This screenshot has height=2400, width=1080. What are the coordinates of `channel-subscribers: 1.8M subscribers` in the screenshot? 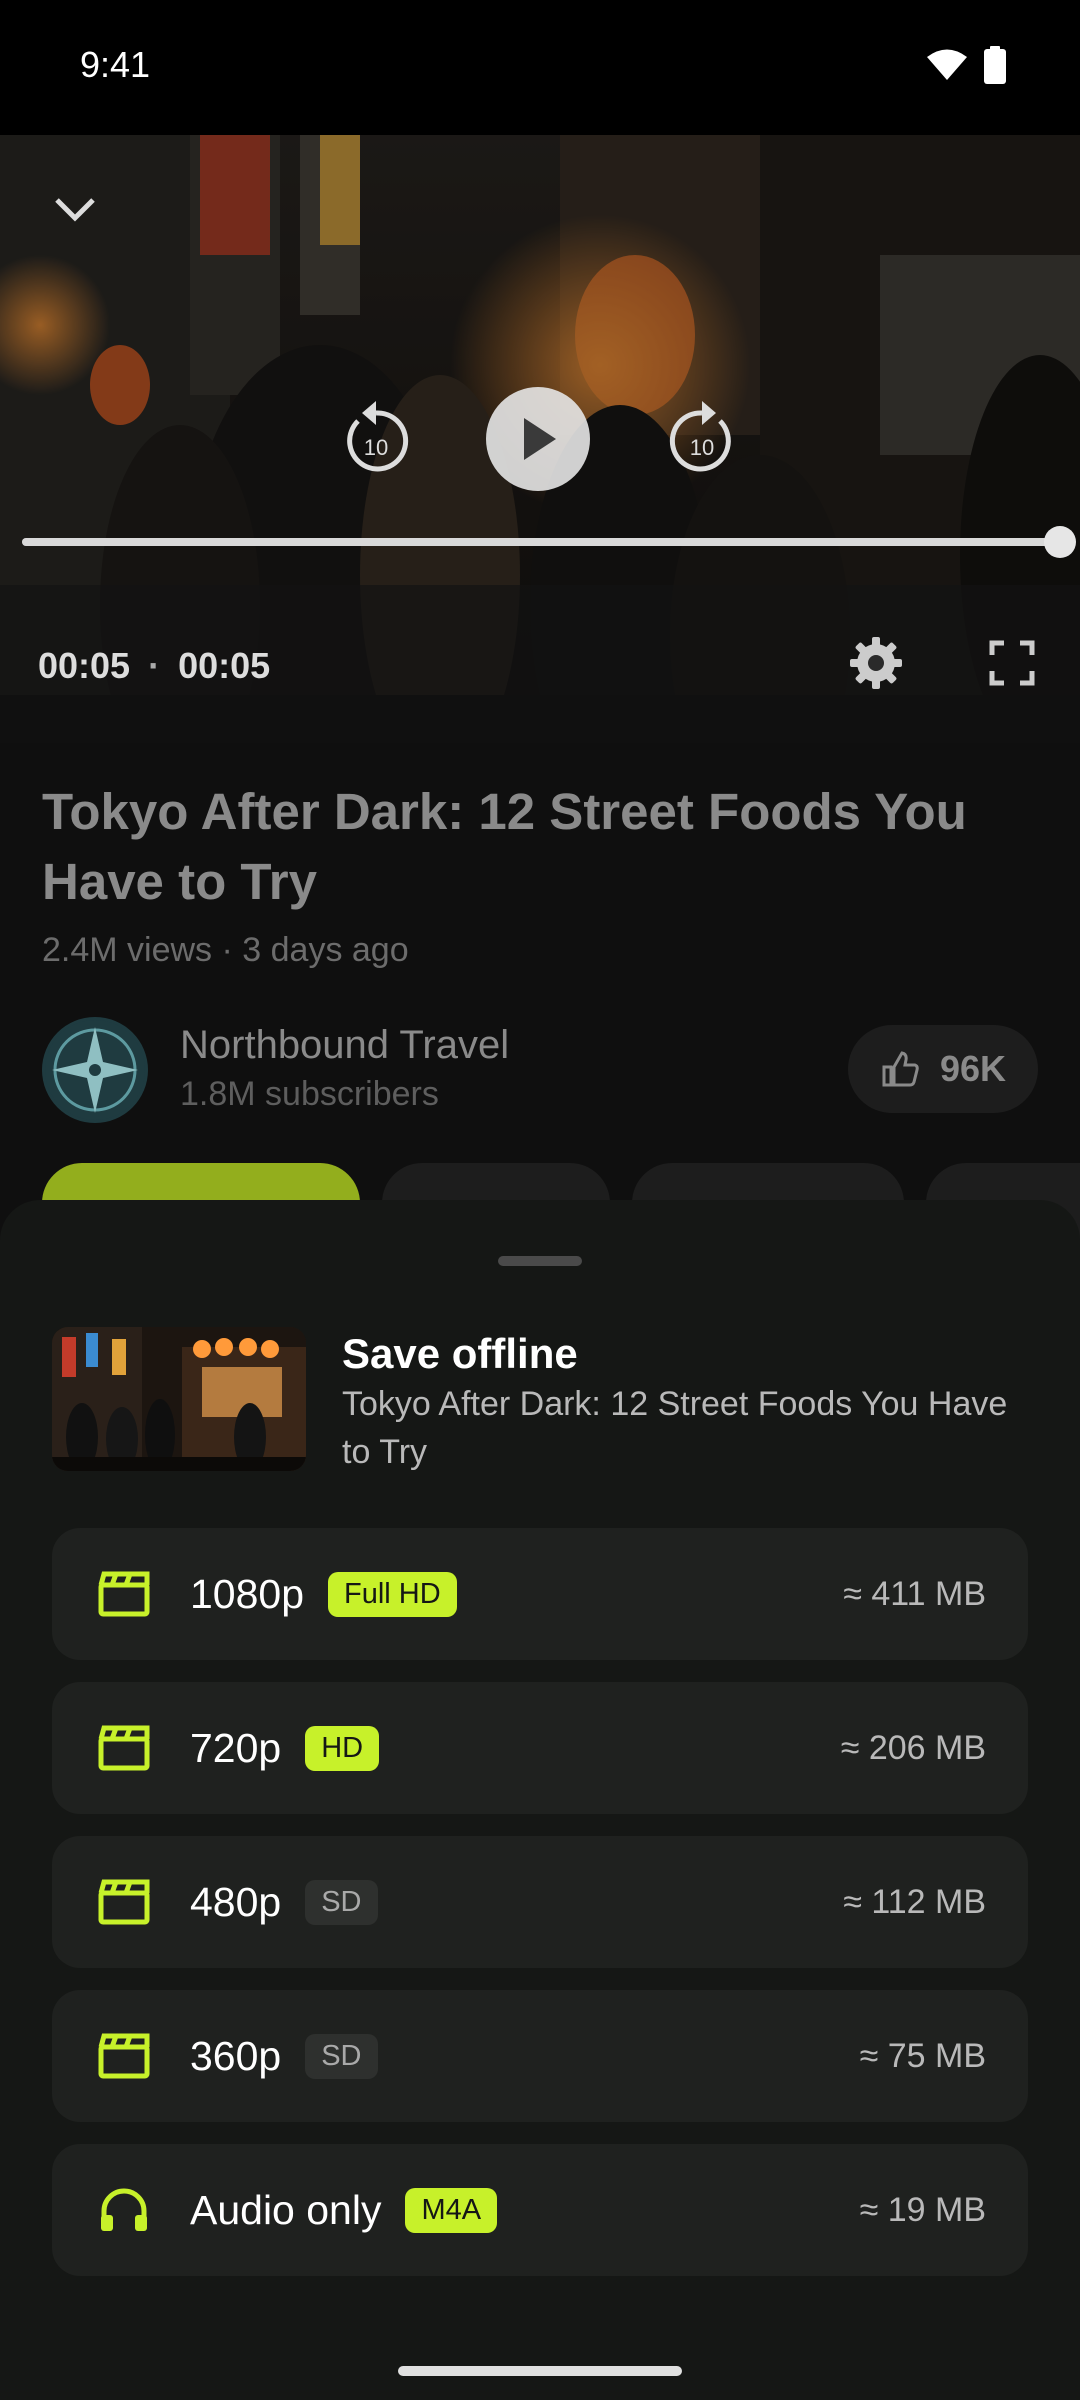 It's located at (309, 1094).